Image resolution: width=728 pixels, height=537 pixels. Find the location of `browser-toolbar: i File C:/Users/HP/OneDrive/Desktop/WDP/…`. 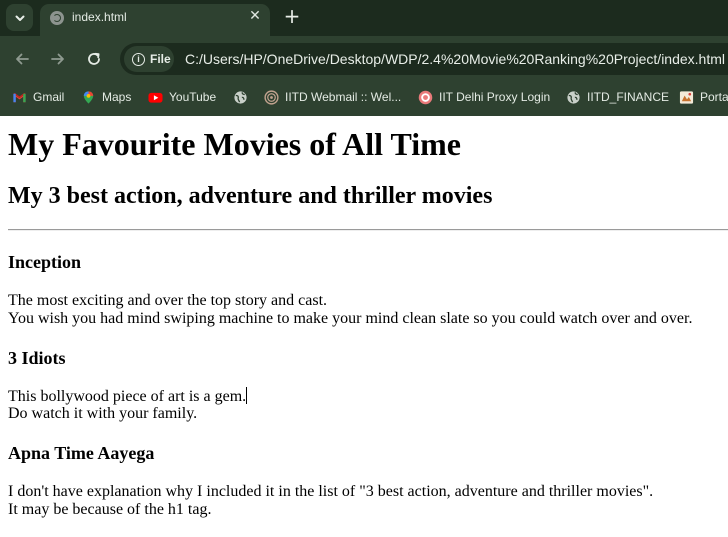

browser-toolbar: i File C:/Users/HP/OneDrive/Desktop/WDP/… is located at coordinates (364, 59).